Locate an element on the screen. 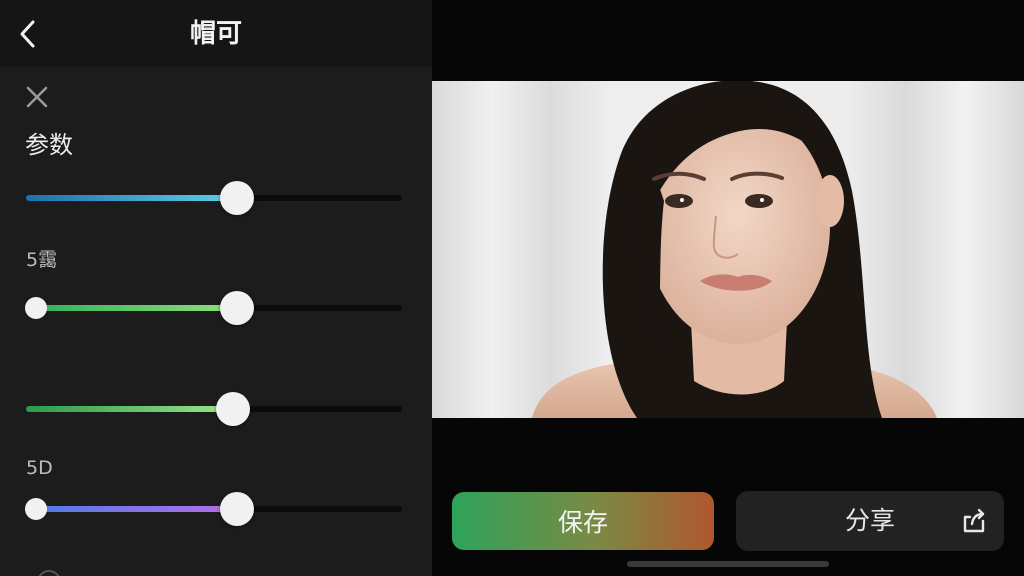 This screenshot has width=1024, height=576. slider-2-label: 5靄 is located at coordinates (42, 260).